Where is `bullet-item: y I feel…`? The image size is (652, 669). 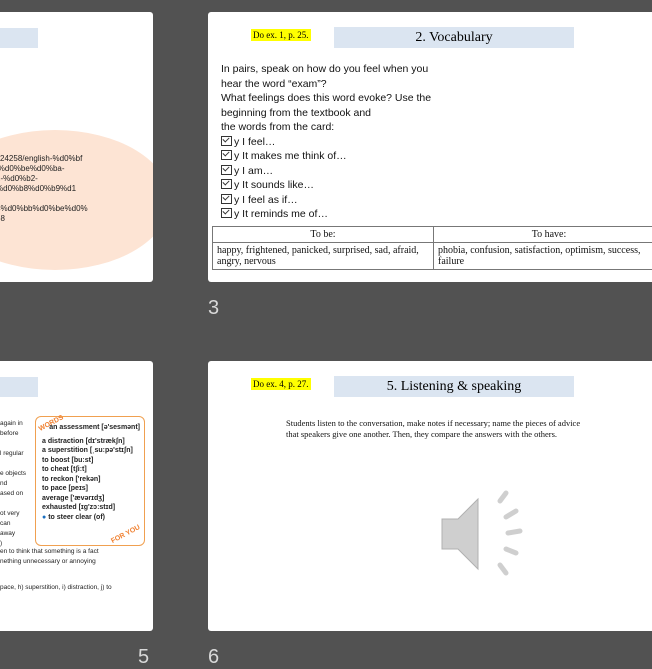 bullet-item: y I feel… is located at coordinates (326, 142).